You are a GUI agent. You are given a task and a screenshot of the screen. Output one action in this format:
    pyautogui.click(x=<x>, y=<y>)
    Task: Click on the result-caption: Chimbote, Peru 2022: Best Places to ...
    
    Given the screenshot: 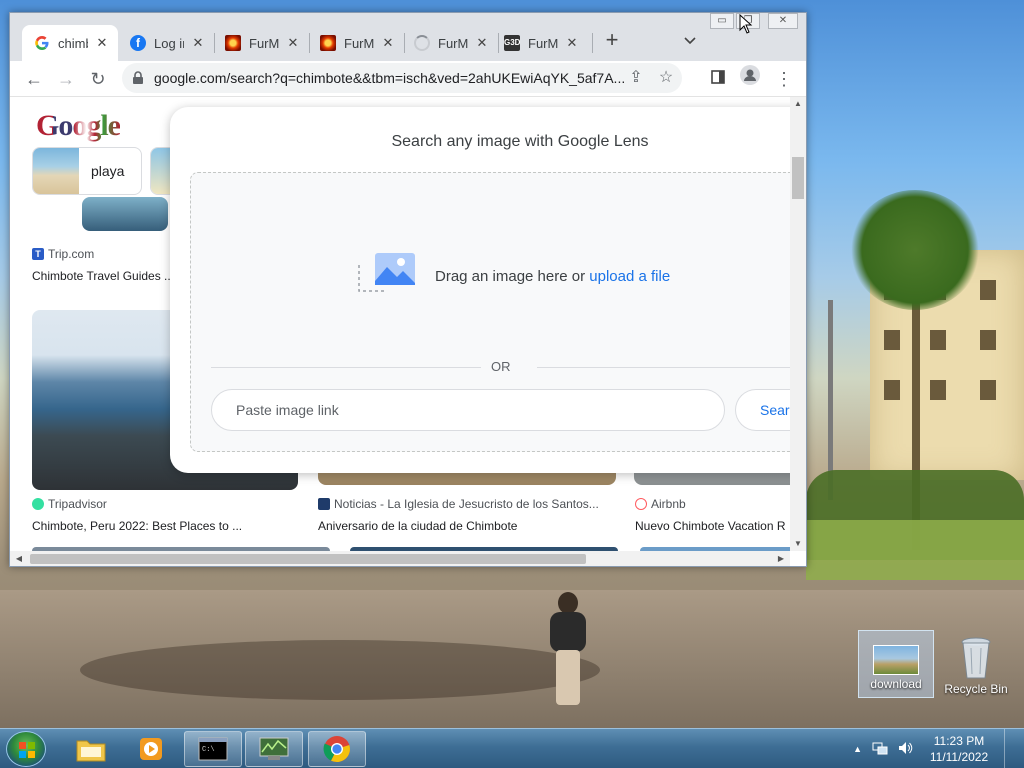 What is the action you would take?
    pyautogui.click(x=137, y=526)
    